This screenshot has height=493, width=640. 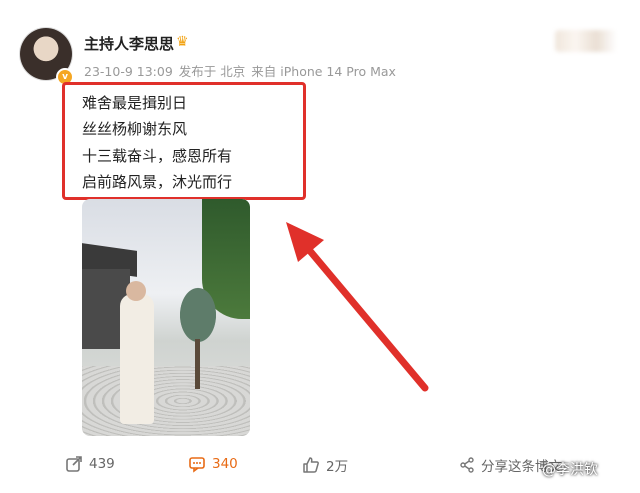 I want to click on share-to-icon, so click(x=467, y=465).